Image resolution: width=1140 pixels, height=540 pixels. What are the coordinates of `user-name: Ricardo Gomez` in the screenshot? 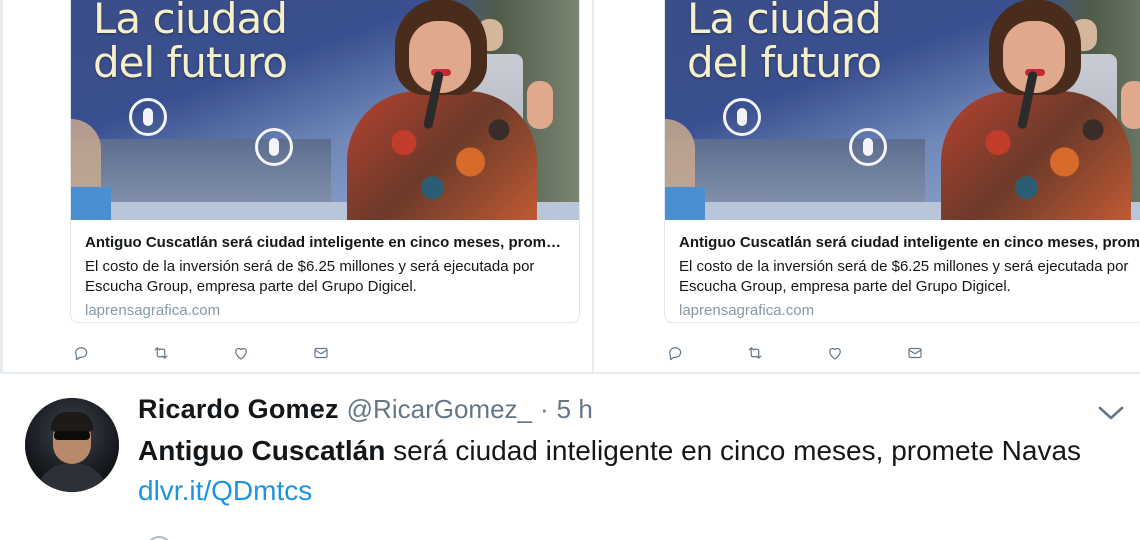 It's located at (238, 409).